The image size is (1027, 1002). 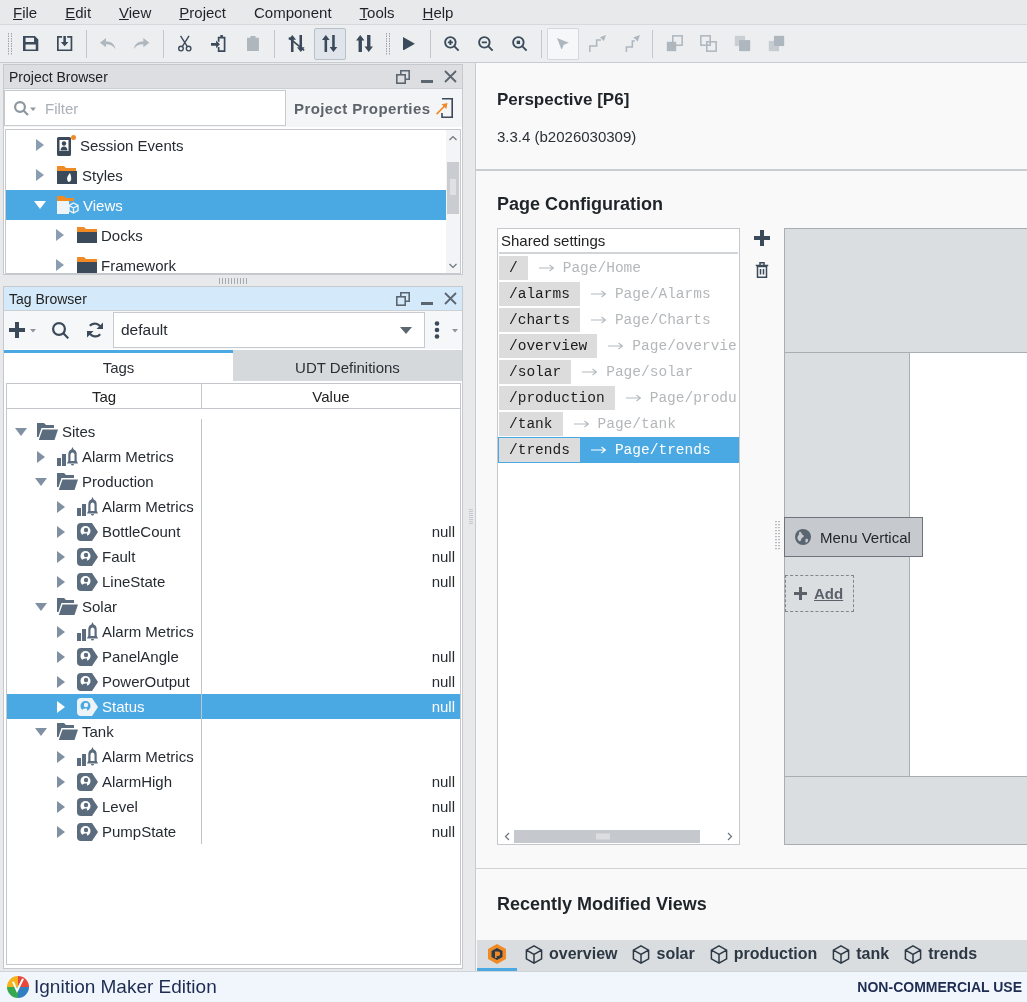 I want to click on tag-value: null, so click(x=443, y=706).